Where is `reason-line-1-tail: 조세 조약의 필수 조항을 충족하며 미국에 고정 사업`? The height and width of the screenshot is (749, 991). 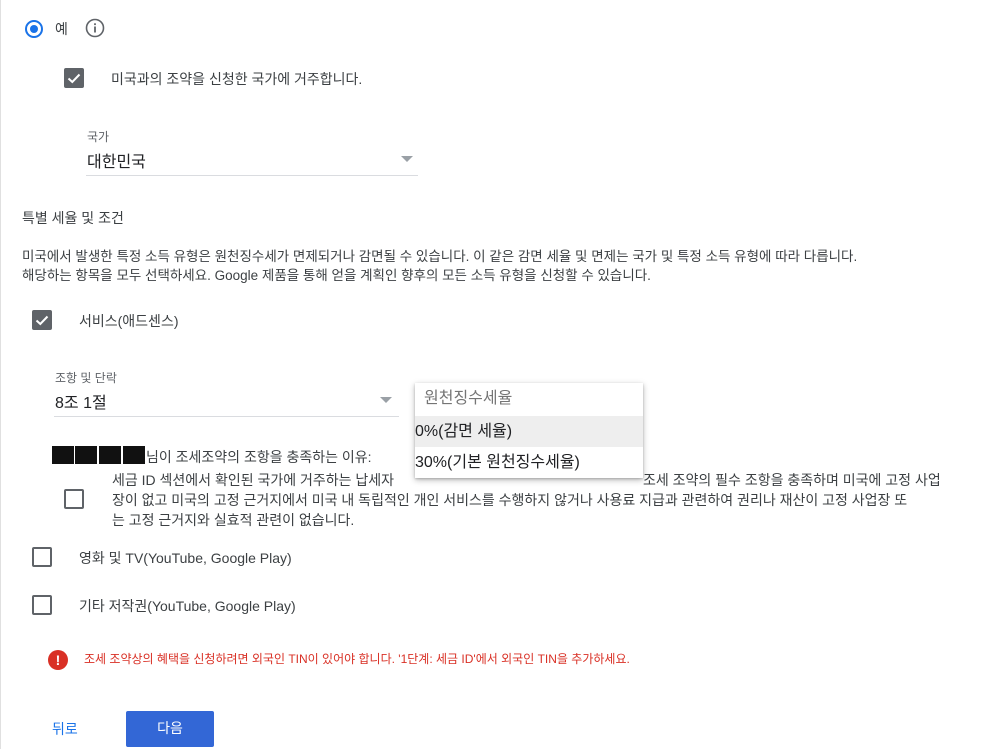 reason-line-1-tail: 조세 조약의 필수 조항을 충족하며 미국에 고정 사업 is located at coordinates (792, 480).